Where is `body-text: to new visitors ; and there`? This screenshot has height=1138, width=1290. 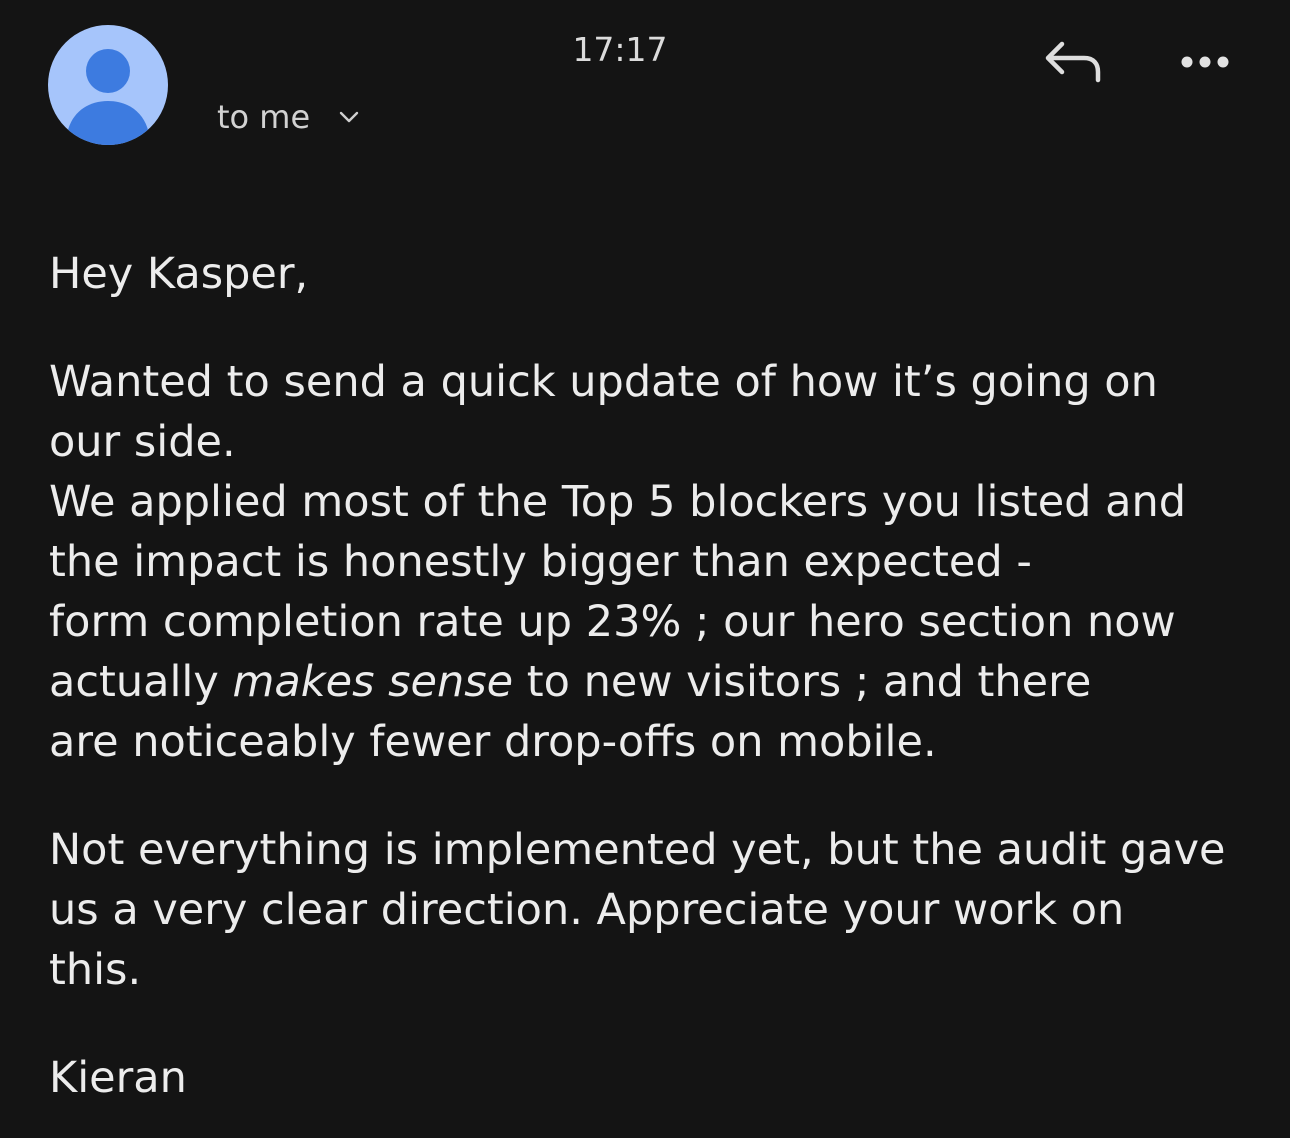
body-text: to new visitors ; and there is located at coordinates (802, 682).